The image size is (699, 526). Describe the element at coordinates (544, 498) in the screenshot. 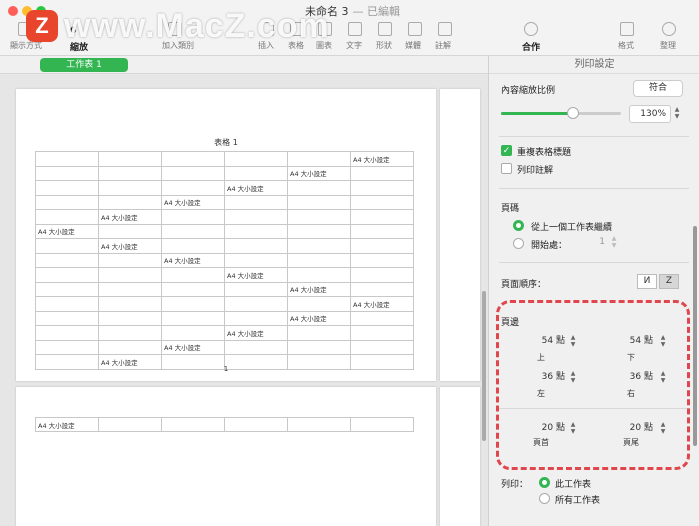

I see `all-sheets-radio` at that location.